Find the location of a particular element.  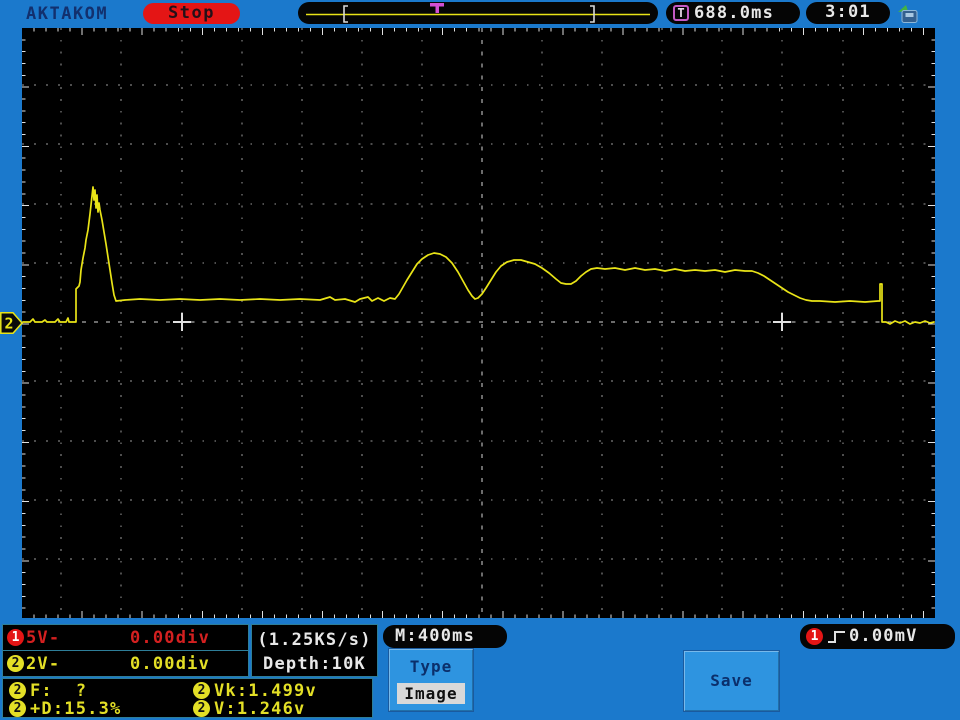

sample-rate-box: (1.25KS/s) Depth:10K is located at coordinates (314, 650).